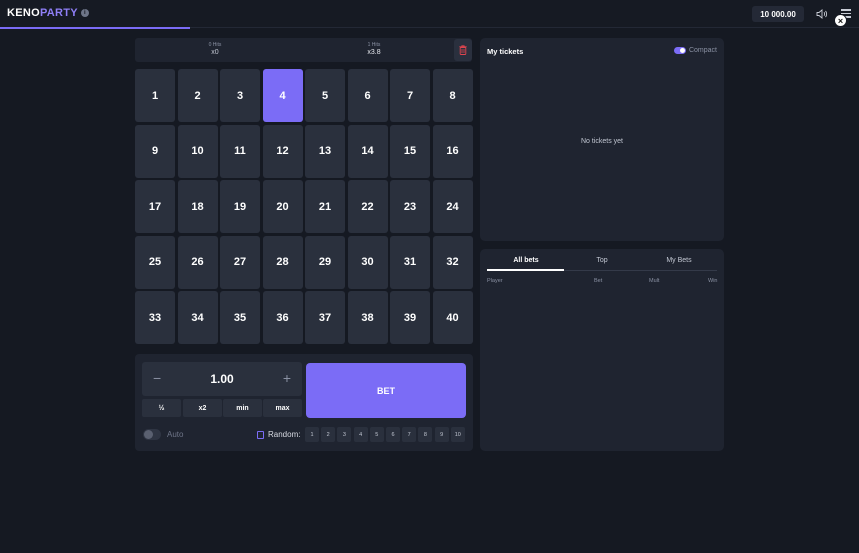  I want to click on hits-bar: 0 Hits x0 1 Hits x3.8, so click(303, 50).